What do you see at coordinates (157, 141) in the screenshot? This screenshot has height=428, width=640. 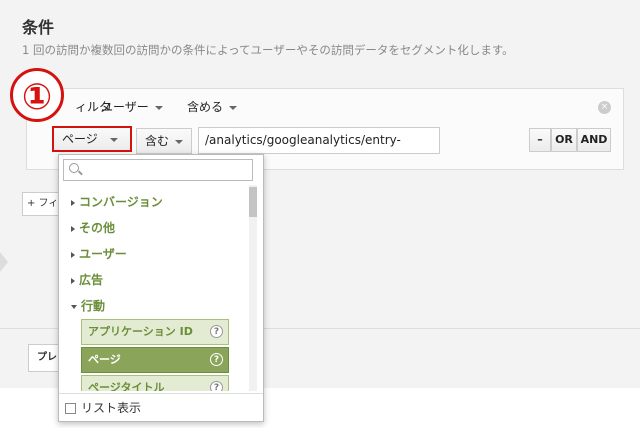 I see `operator-label: 含む` at bounding box center [157, 141].